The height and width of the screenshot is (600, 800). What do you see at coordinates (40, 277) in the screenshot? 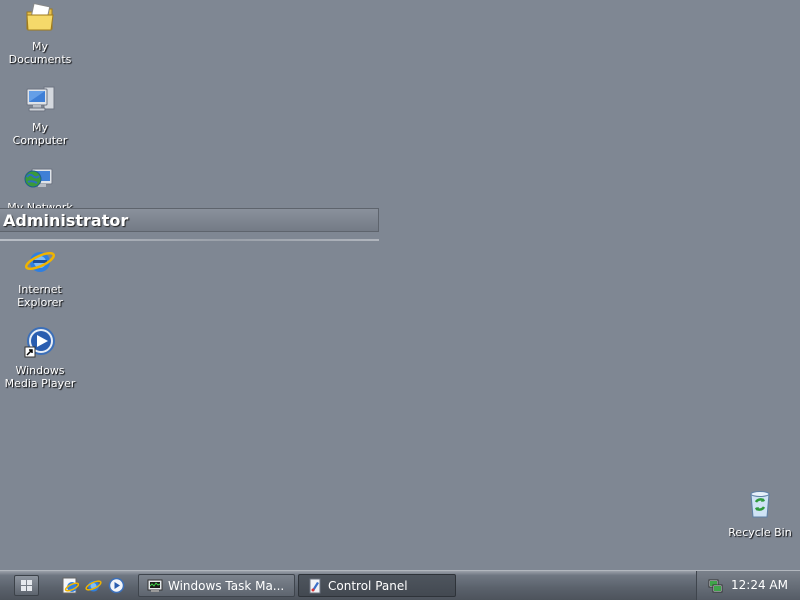
I see `desktop-icon-internet-explorer: Internet Explorer` at bounding box center [40, 277].